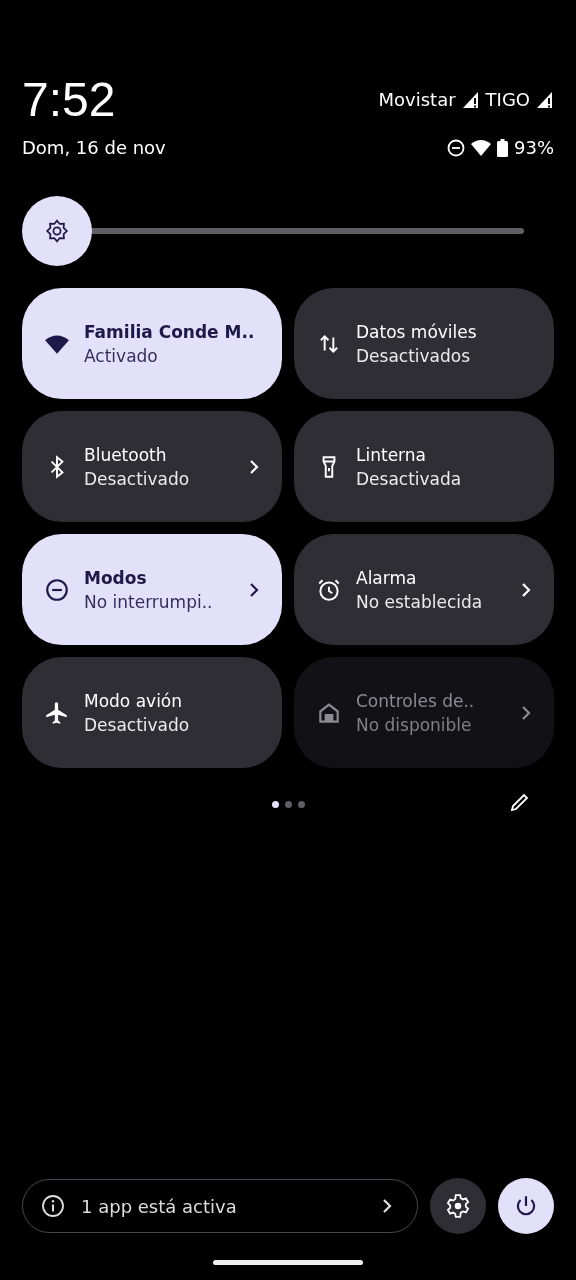  Describe the element at coordinates (420, 601) in the screenshot. I see `tile-status: No establecida` at that location.